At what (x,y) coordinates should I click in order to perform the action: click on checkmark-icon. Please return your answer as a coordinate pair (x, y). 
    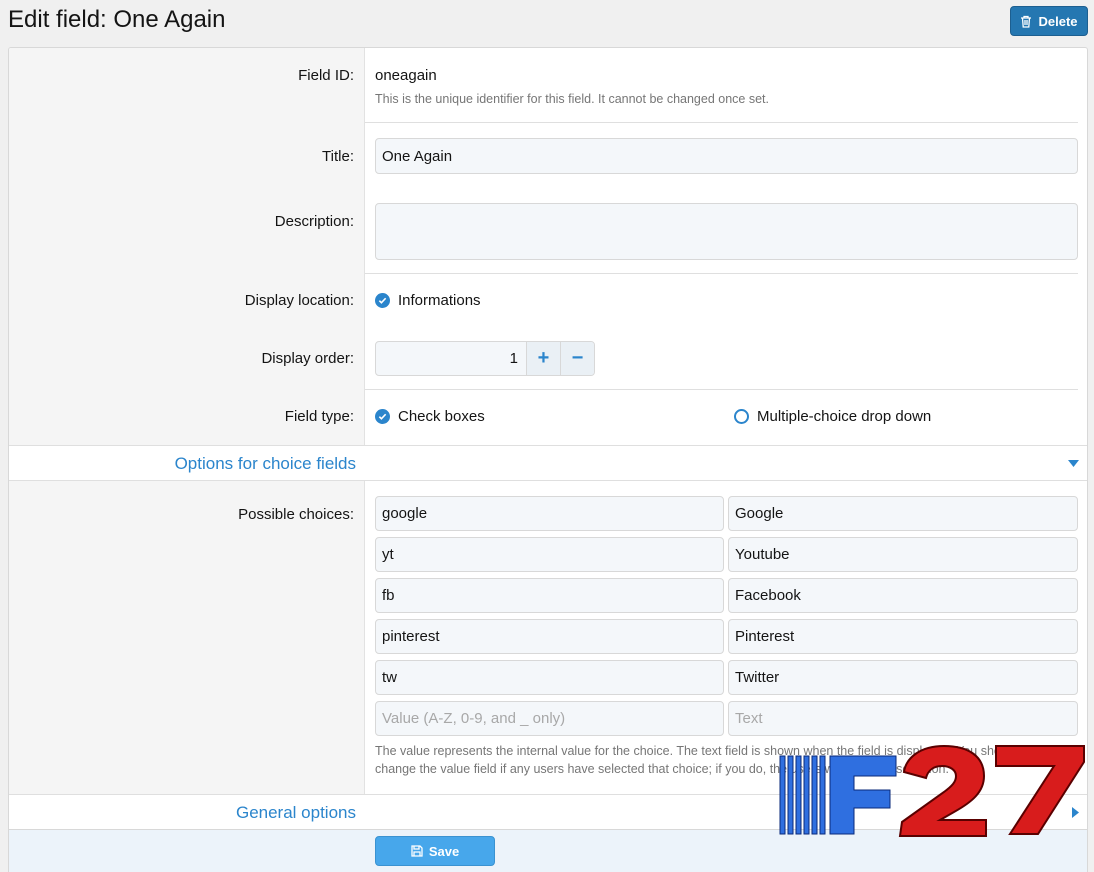
    Looking at the image, I should click on (382, 300).